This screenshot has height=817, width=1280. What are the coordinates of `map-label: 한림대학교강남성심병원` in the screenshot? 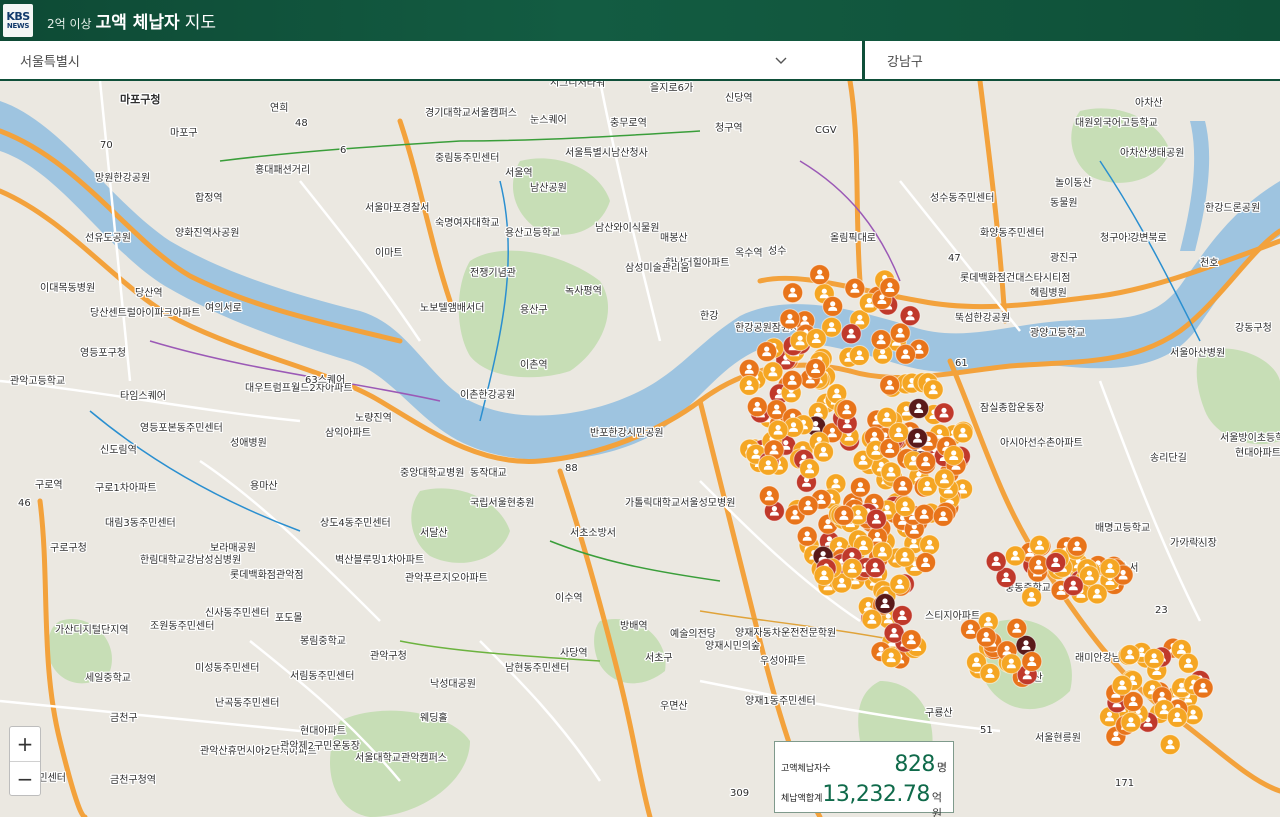 It's located at (190, 560).